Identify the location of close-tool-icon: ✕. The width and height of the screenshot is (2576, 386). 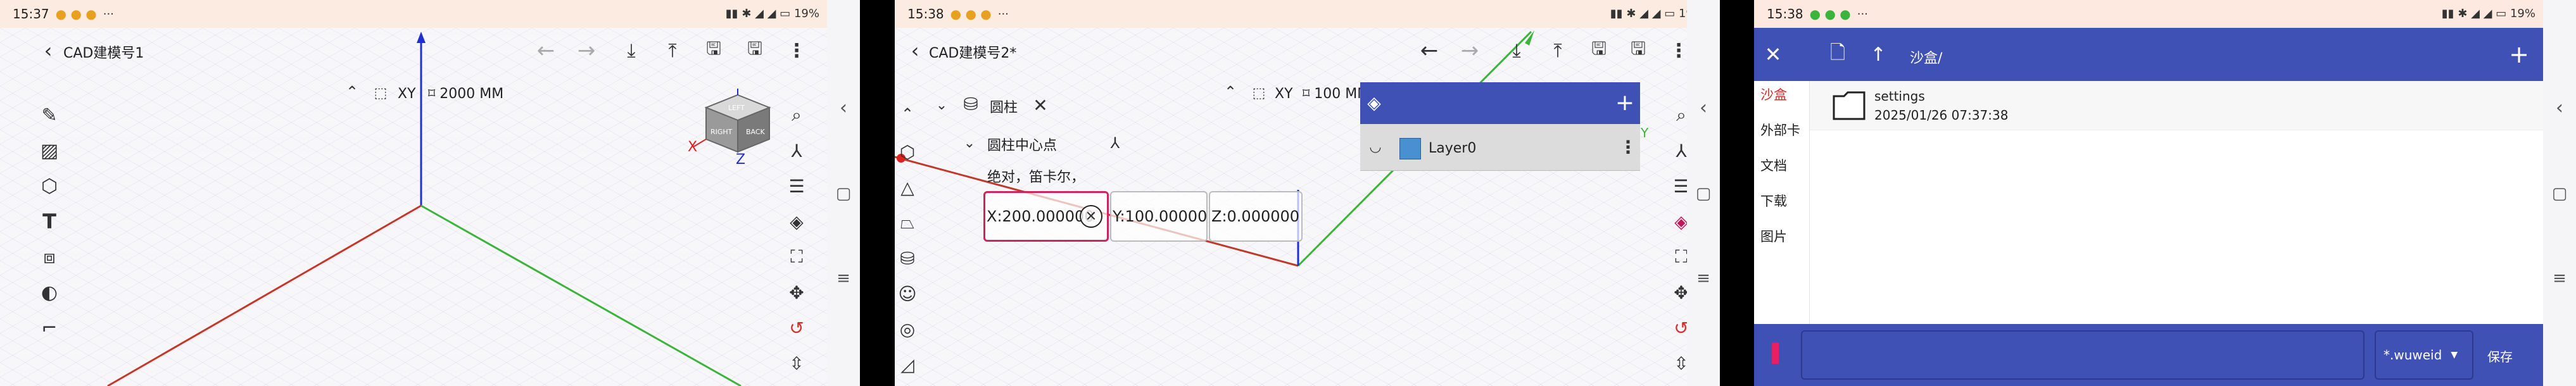
(1040, 105).